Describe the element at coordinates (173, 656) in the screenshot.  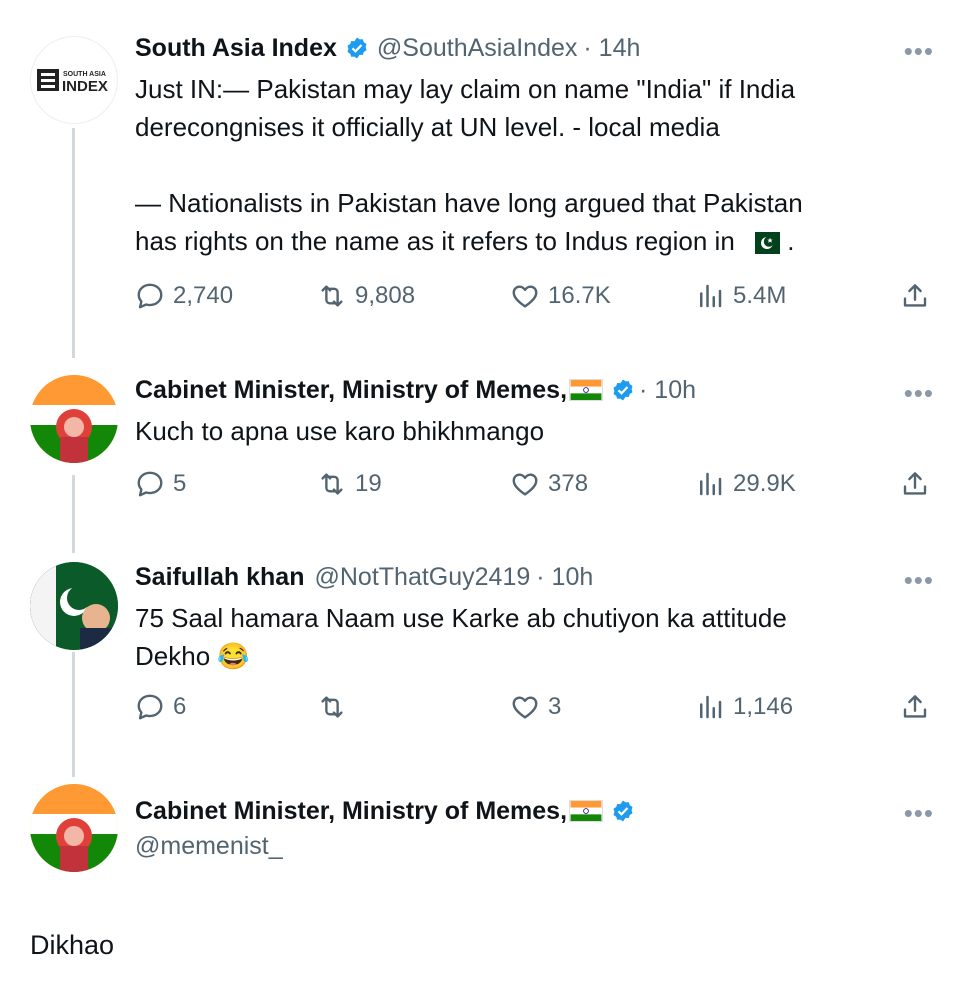
I see `tweet-line-text: Dekho` at that location.